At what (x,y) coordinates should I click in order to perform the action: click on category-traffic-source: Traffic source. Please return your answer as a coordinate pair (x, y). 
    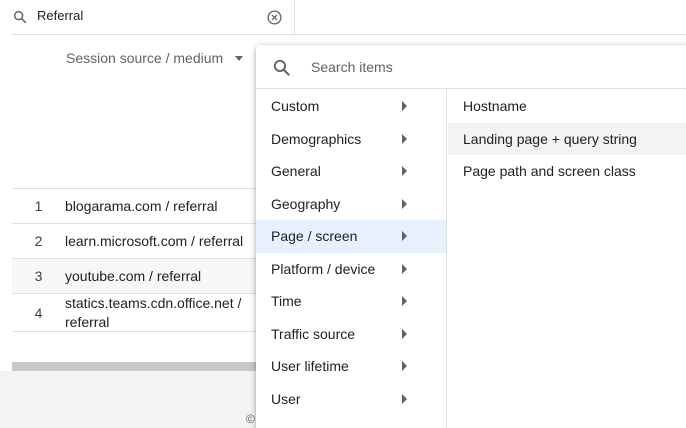
    Looking at the image, I should click on (351, 334).